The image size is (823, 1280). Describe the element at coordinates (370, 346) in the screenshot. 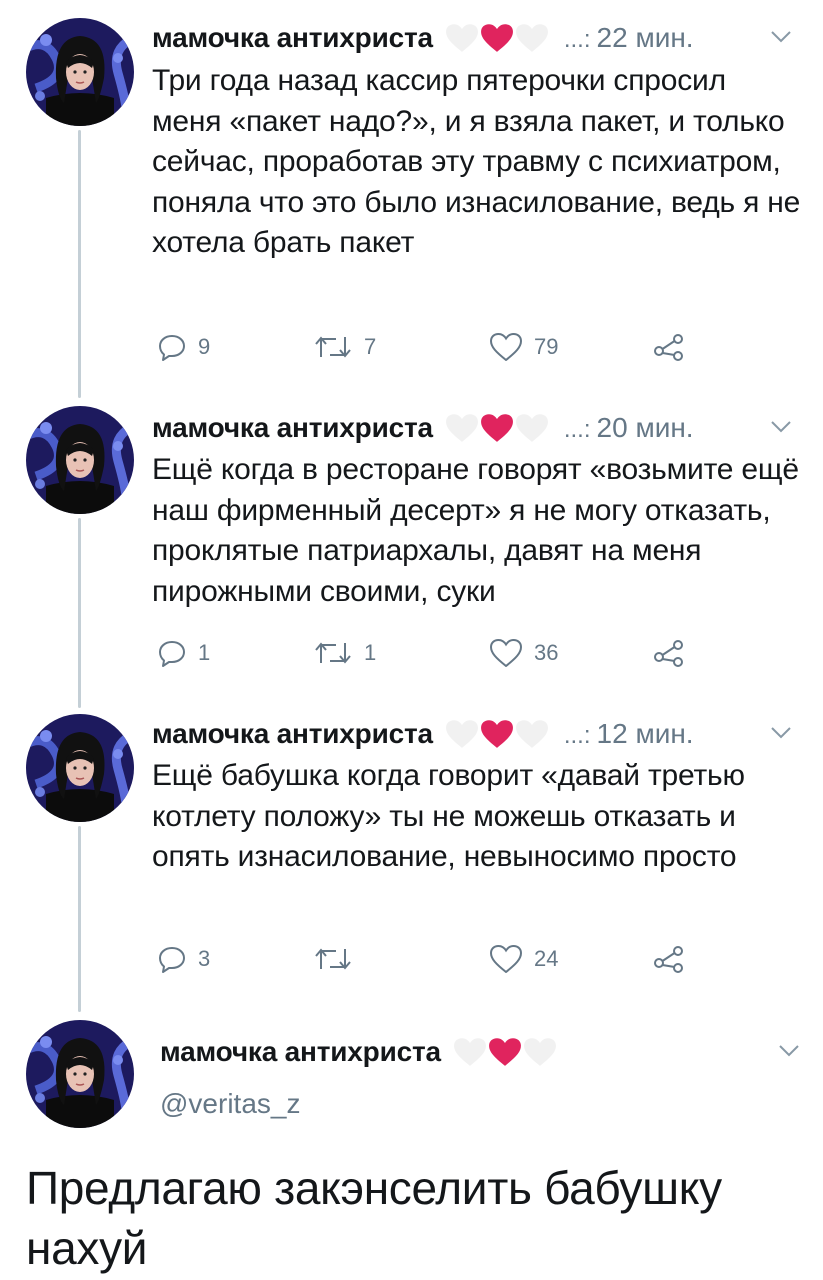

I see `retweet-count: 7` at that location.